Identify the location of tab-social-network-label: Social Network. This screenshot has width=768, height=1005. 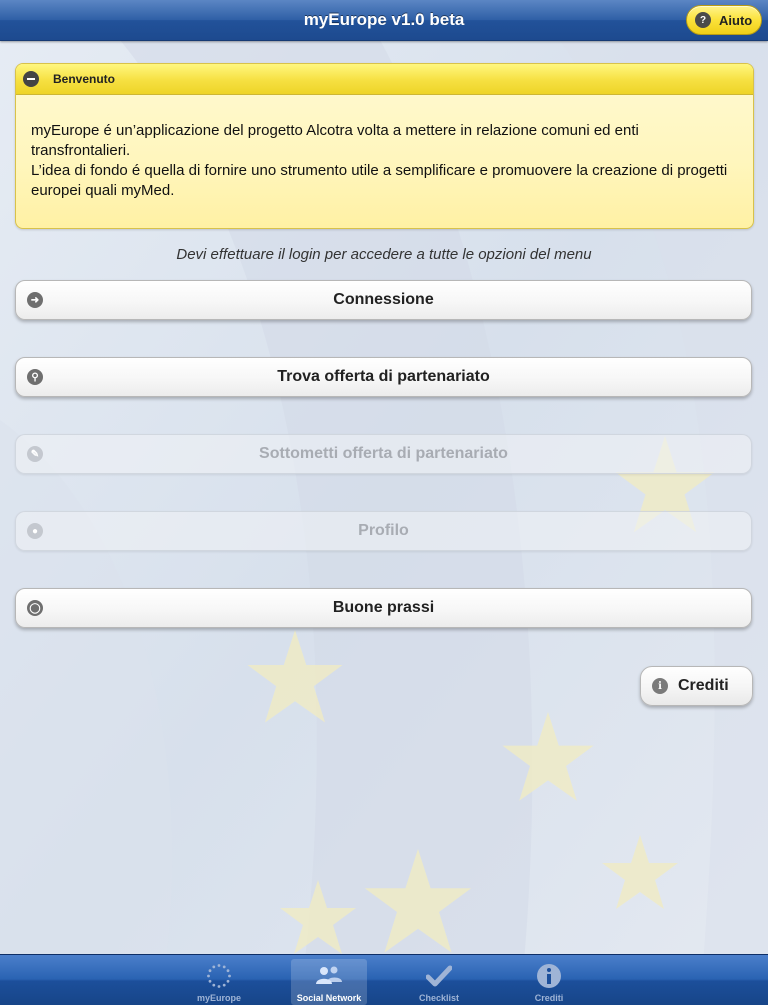
(329, 998).